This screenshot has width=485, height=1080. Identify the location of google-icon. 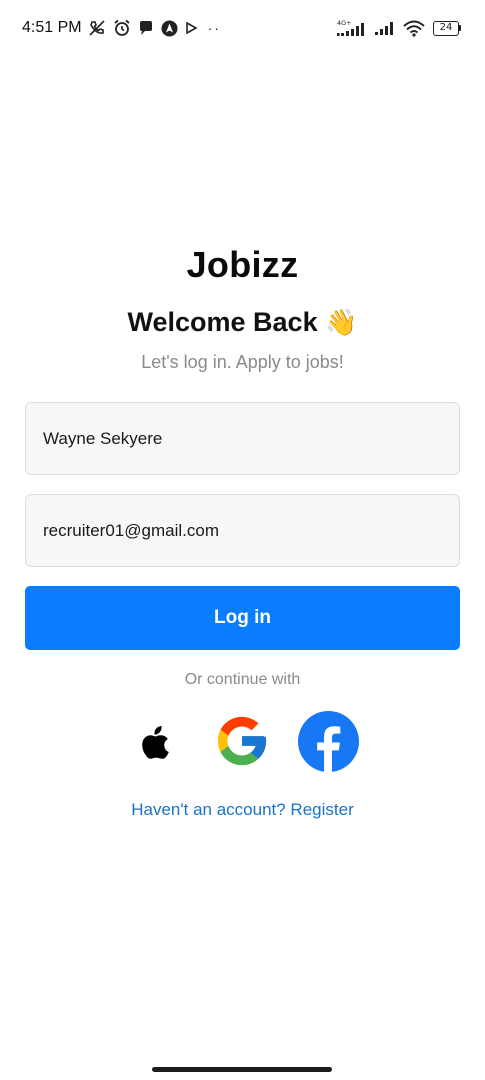
(242, 741).